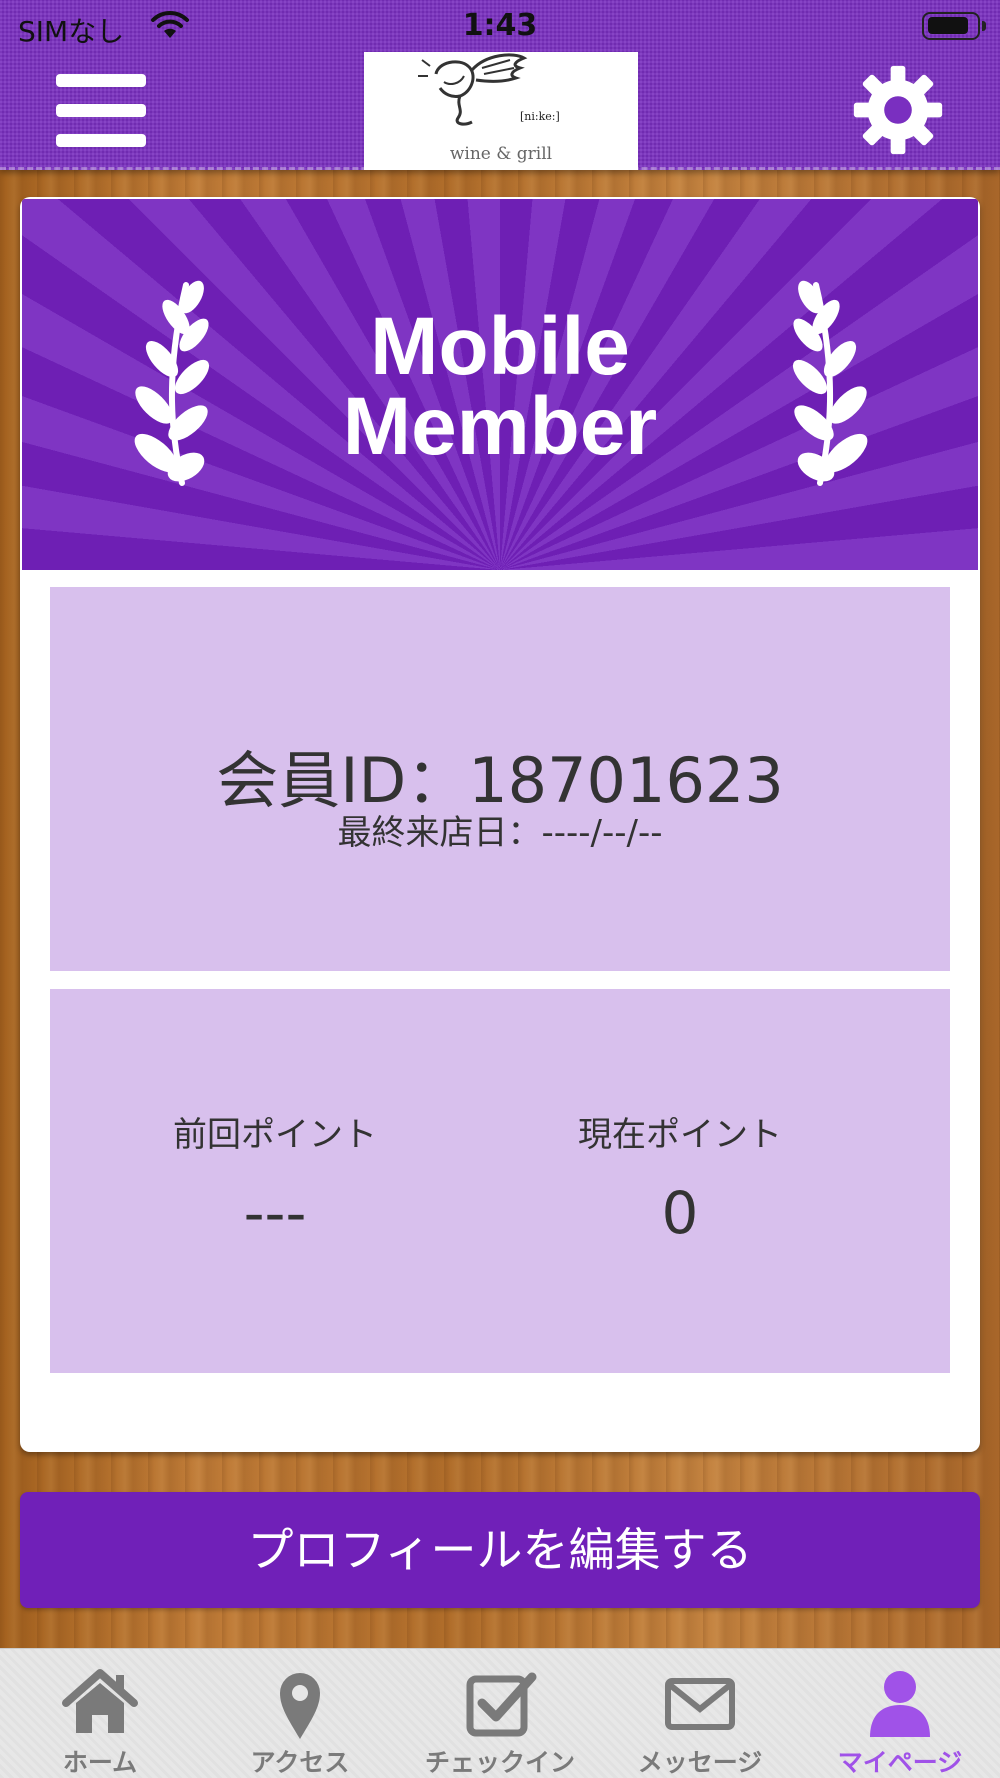  What do you see at coordinates (900, 1704) in the screenshot?
I see `user-icon` at bounding box center [900, 1704].